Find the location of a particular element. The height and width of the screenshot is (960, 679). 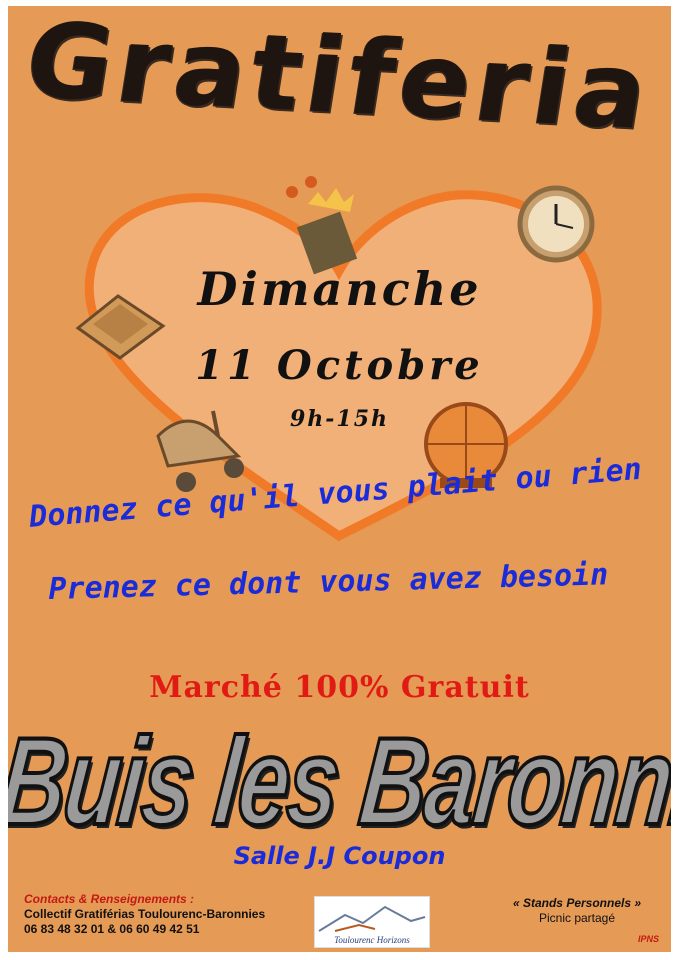

market-label: Marché 100% Gratuit is located at coordinates (339, 687).